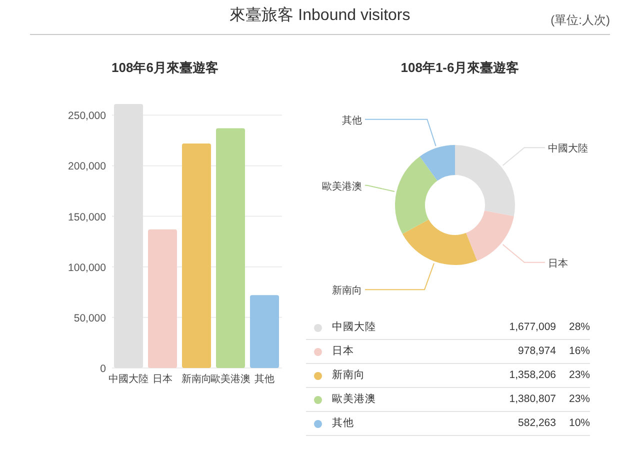 The image size is (640, 455). I want to click on axis-label: 250,000, so click(87, 116).